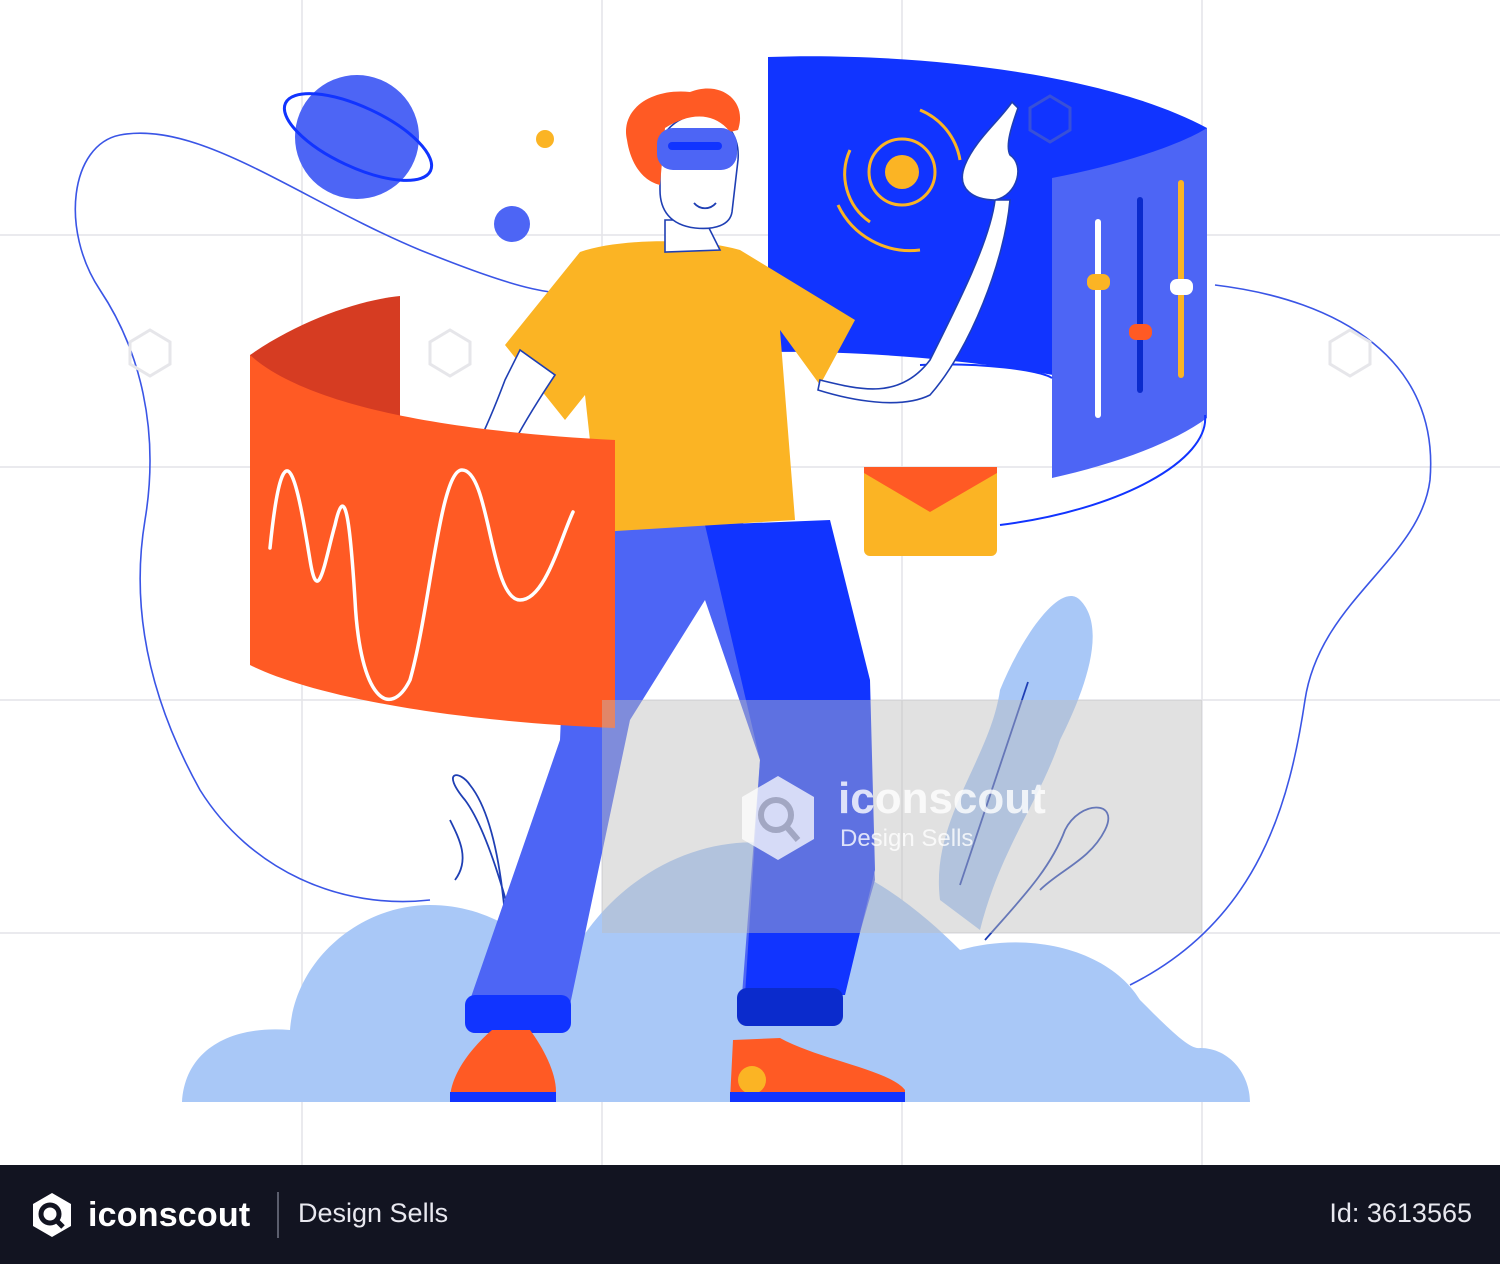  Describe the element at coordinates (750, 1214) in the screenshot. I see `footer-bar: iconscout Design Sells Id: 3613565` at that location.